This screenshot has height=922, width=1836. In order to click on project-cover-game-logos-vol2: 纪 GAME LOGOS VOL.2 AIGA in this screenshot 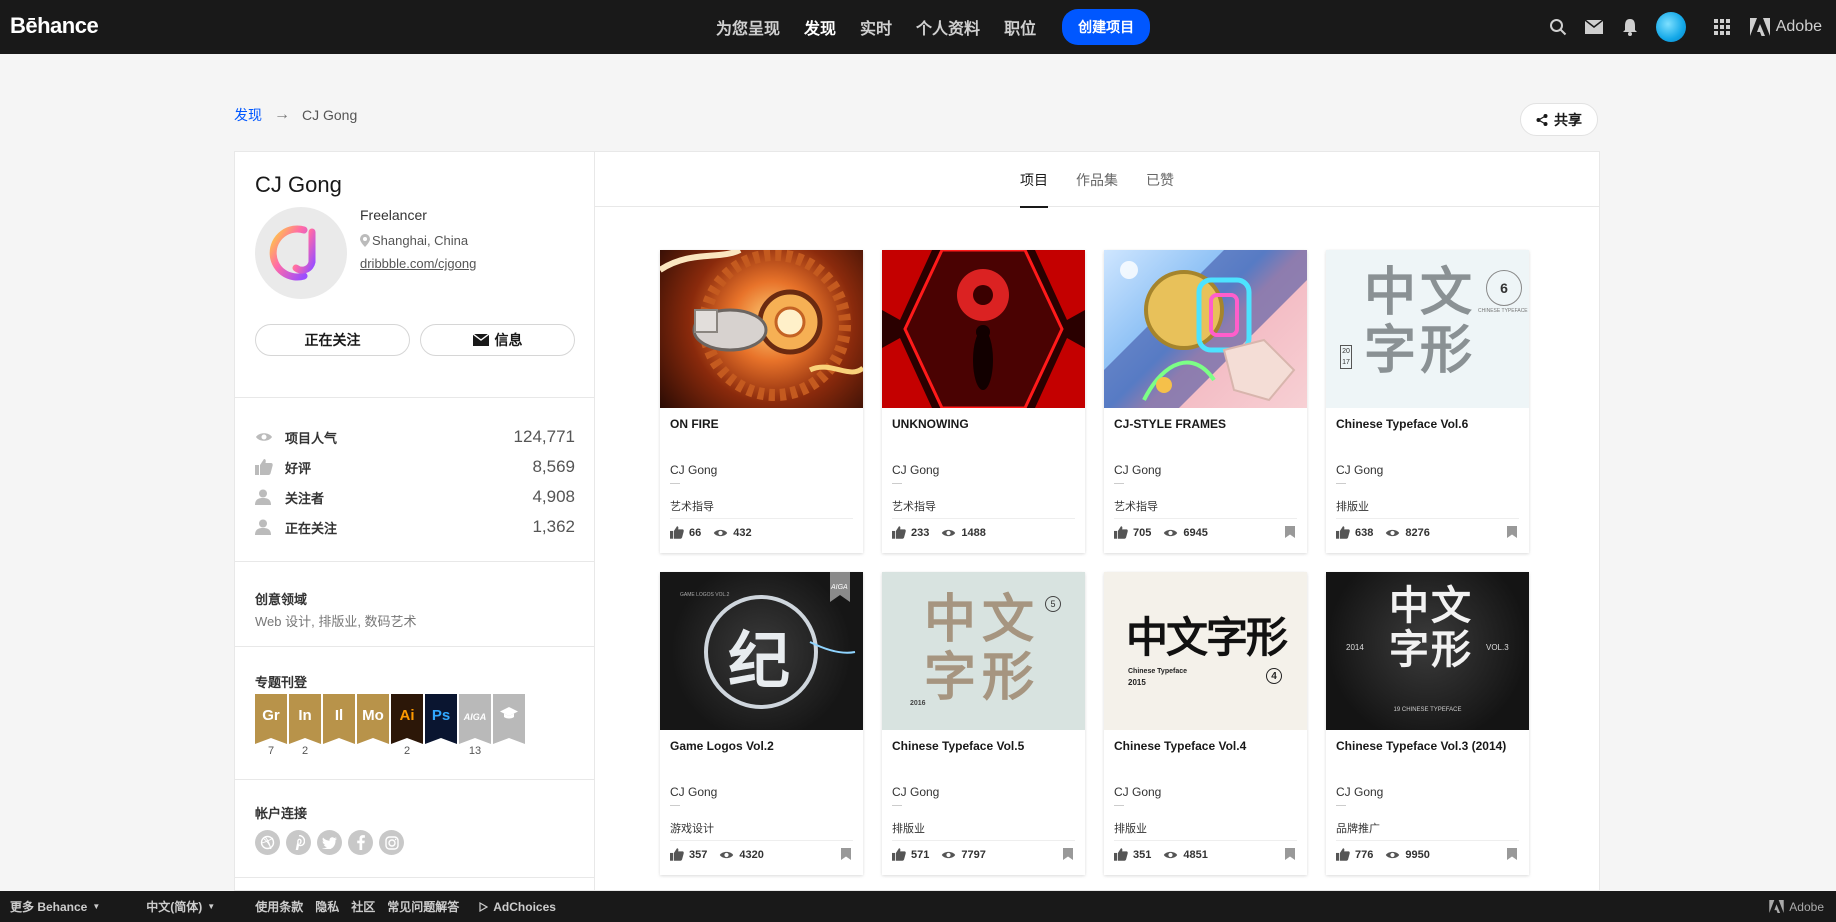, I will do `click(761, 651)`.